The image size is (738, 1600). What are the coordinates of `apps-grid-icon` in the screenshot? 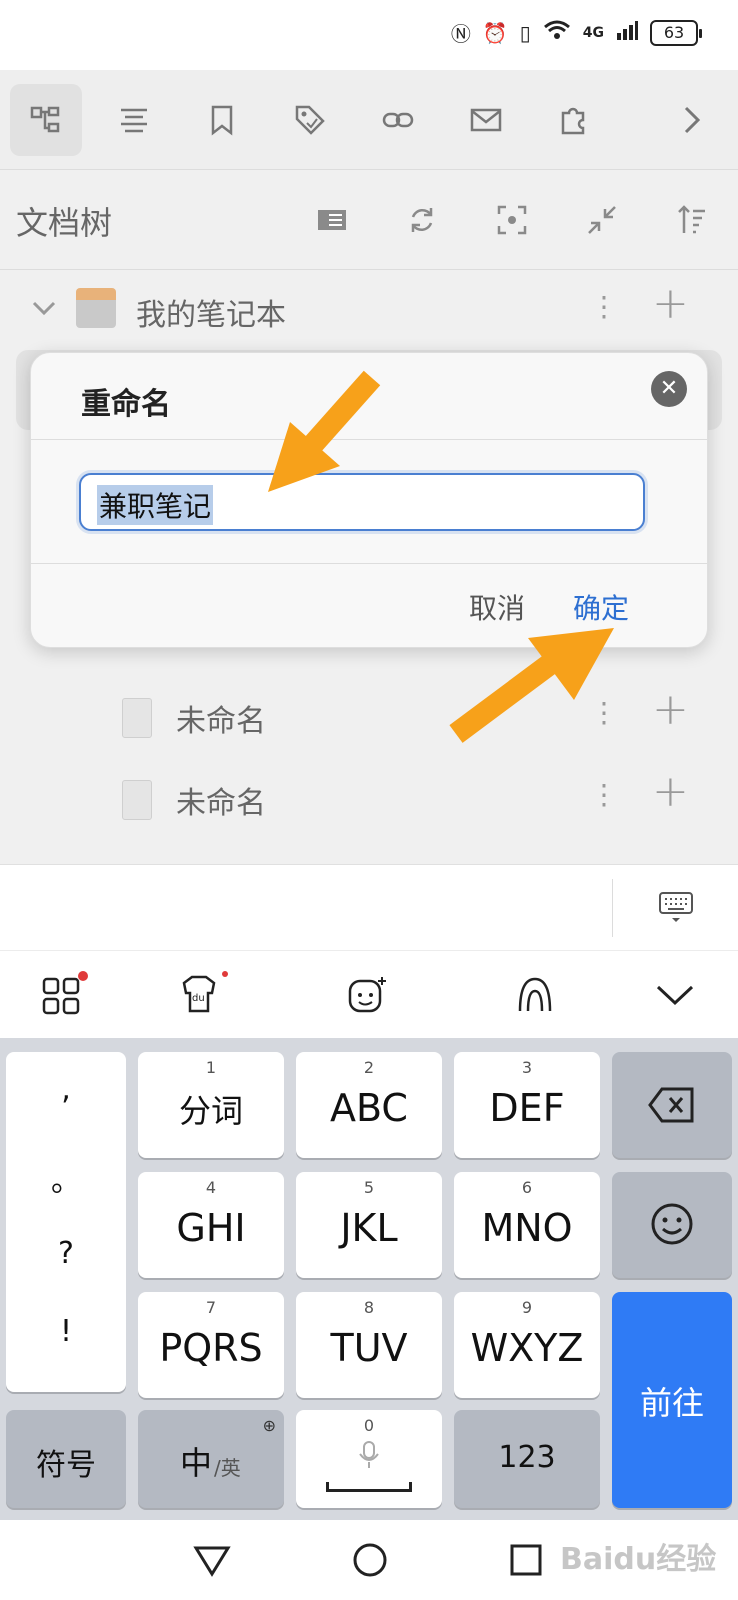 It's located at (64, 994).